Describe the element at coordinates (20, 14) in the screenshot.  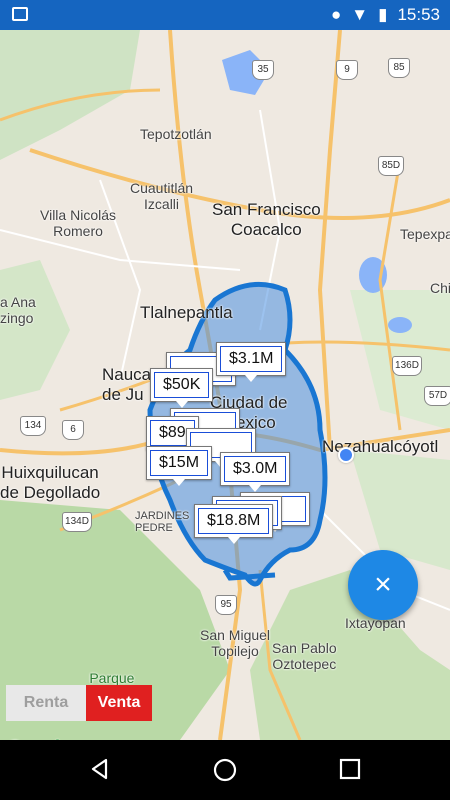
I see `image-icon` at that location.